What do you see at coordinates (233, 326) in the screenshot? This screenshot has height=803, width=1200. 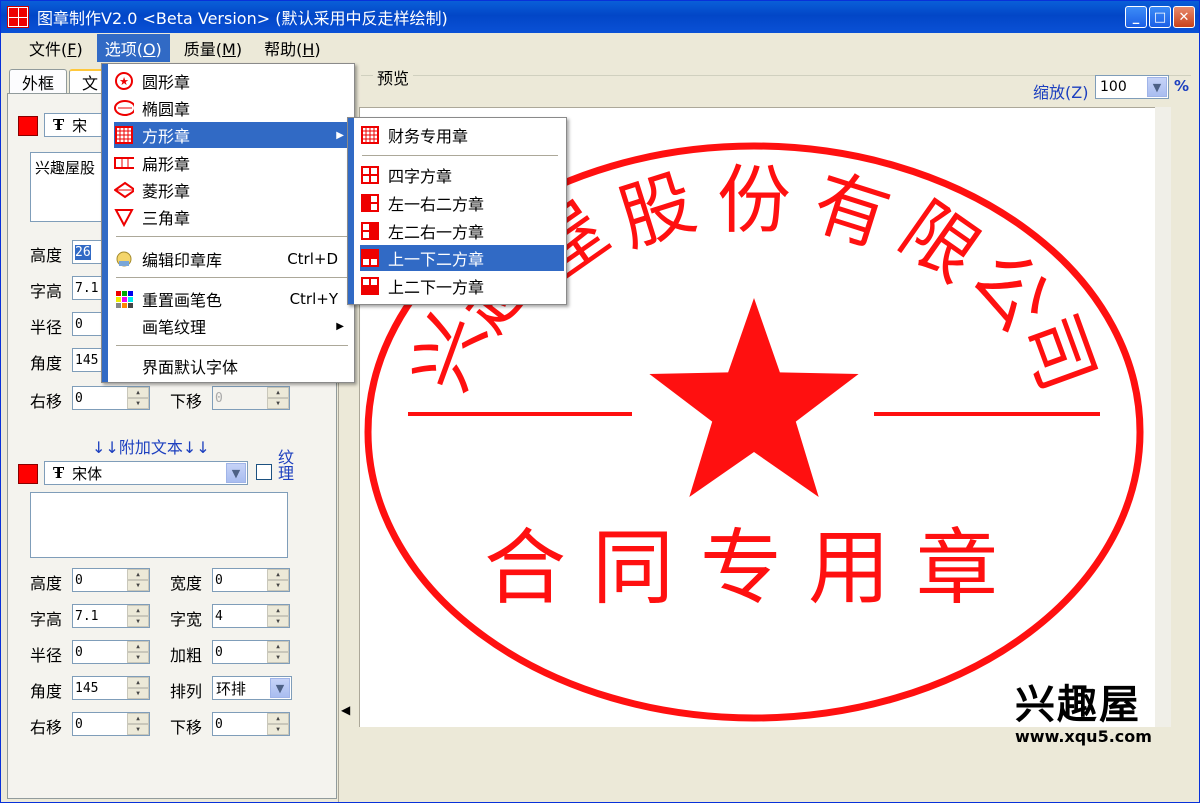 I see `menu-pen-texture: 画笔纹理 ▶` at bounding box center [233, 326].